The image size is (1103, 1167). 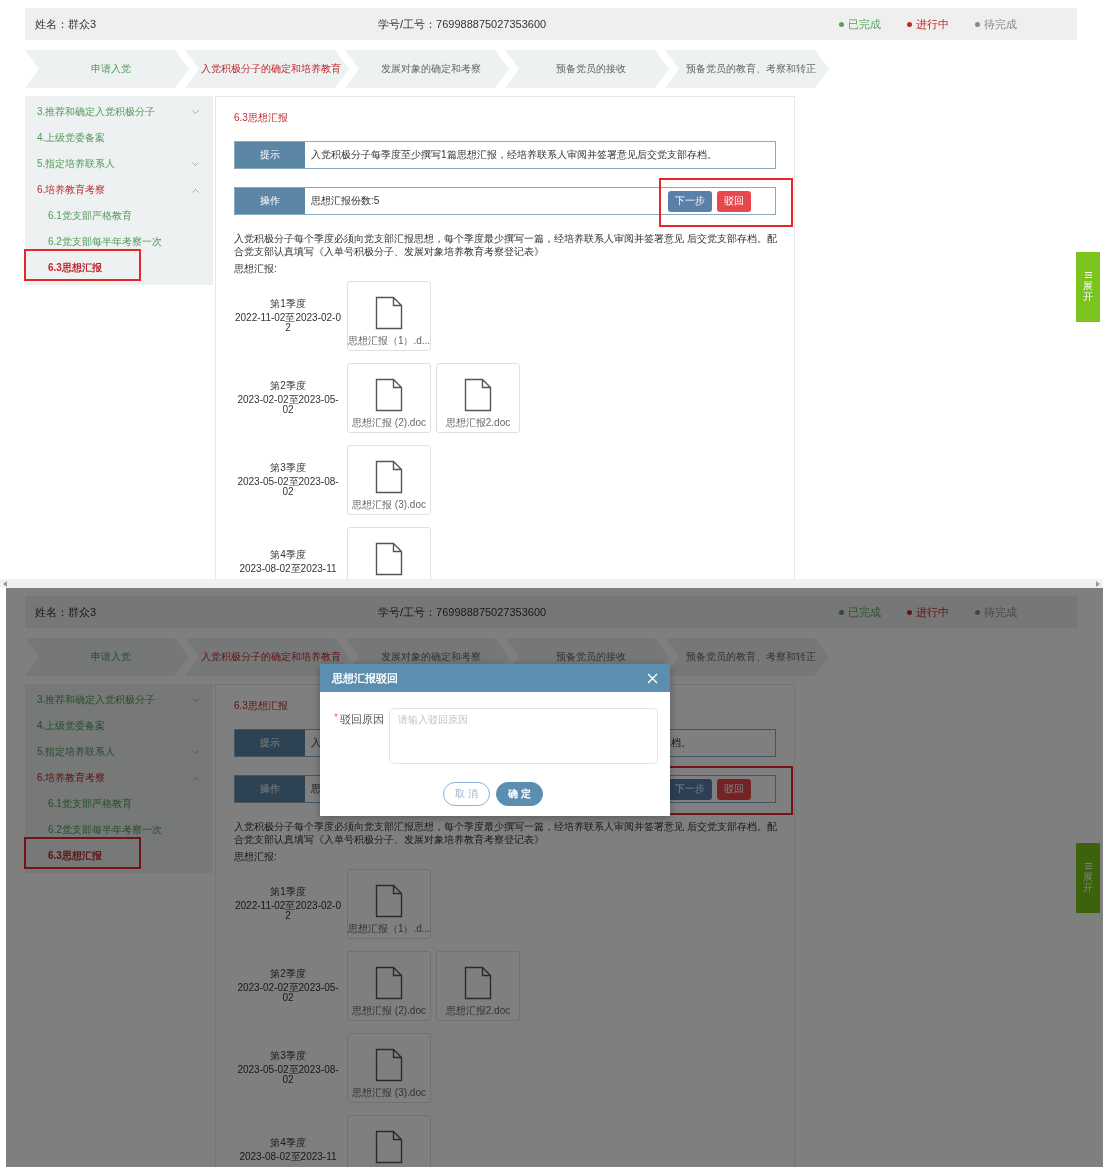 I want to click on left-arrow-icon, so click(x=5, y=583).